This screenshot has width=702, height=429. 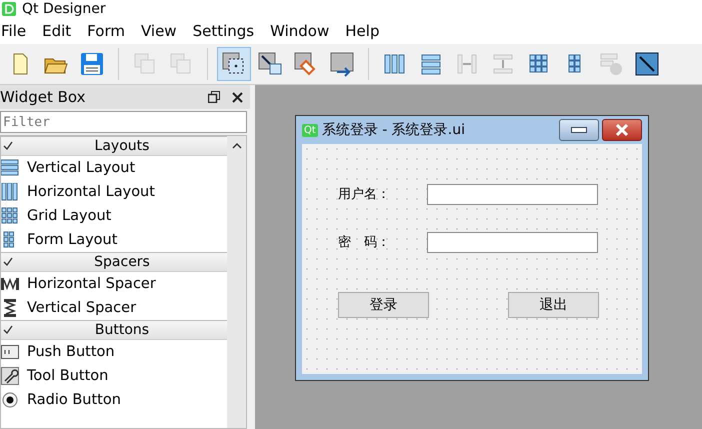 I want to click on menu-item: Help, so click(x=365, y=31).